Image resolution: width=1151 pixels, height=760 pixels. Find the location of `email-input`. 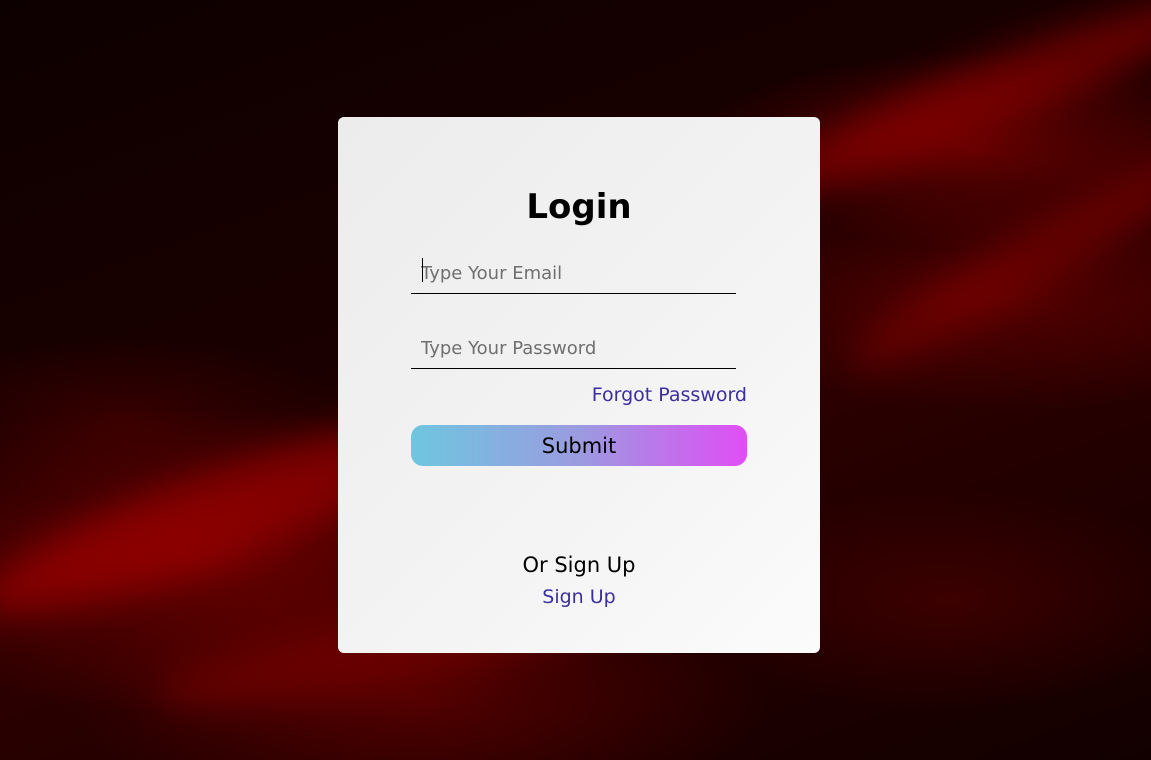

email-input is located at coordinates (573, 274).